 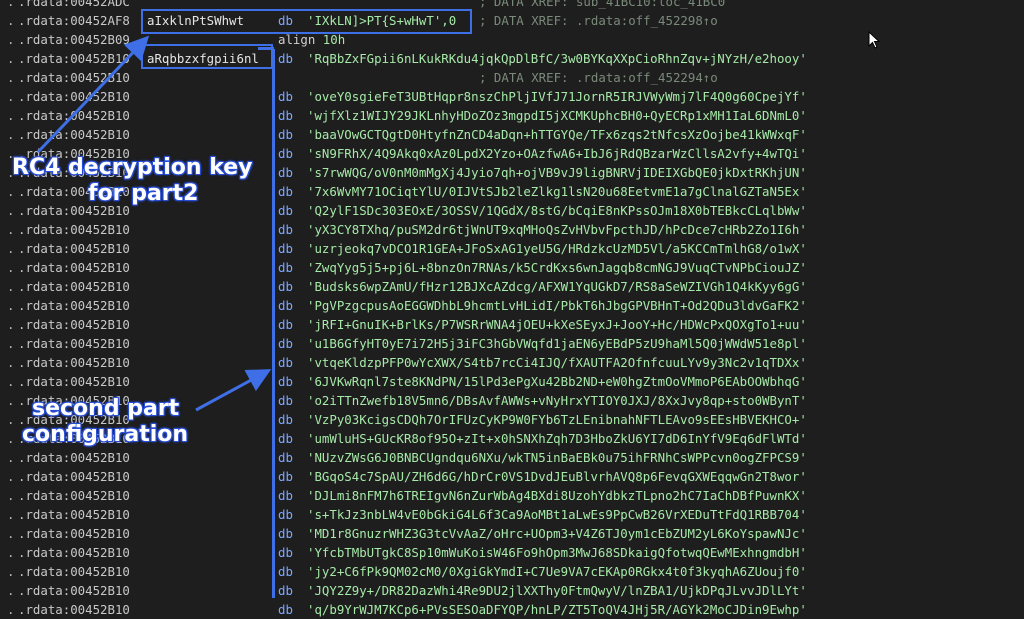 What do you see at coordinates (93, 94) in the screenshot?
I see `rc4-arrow` at bounding box center [93, 94].